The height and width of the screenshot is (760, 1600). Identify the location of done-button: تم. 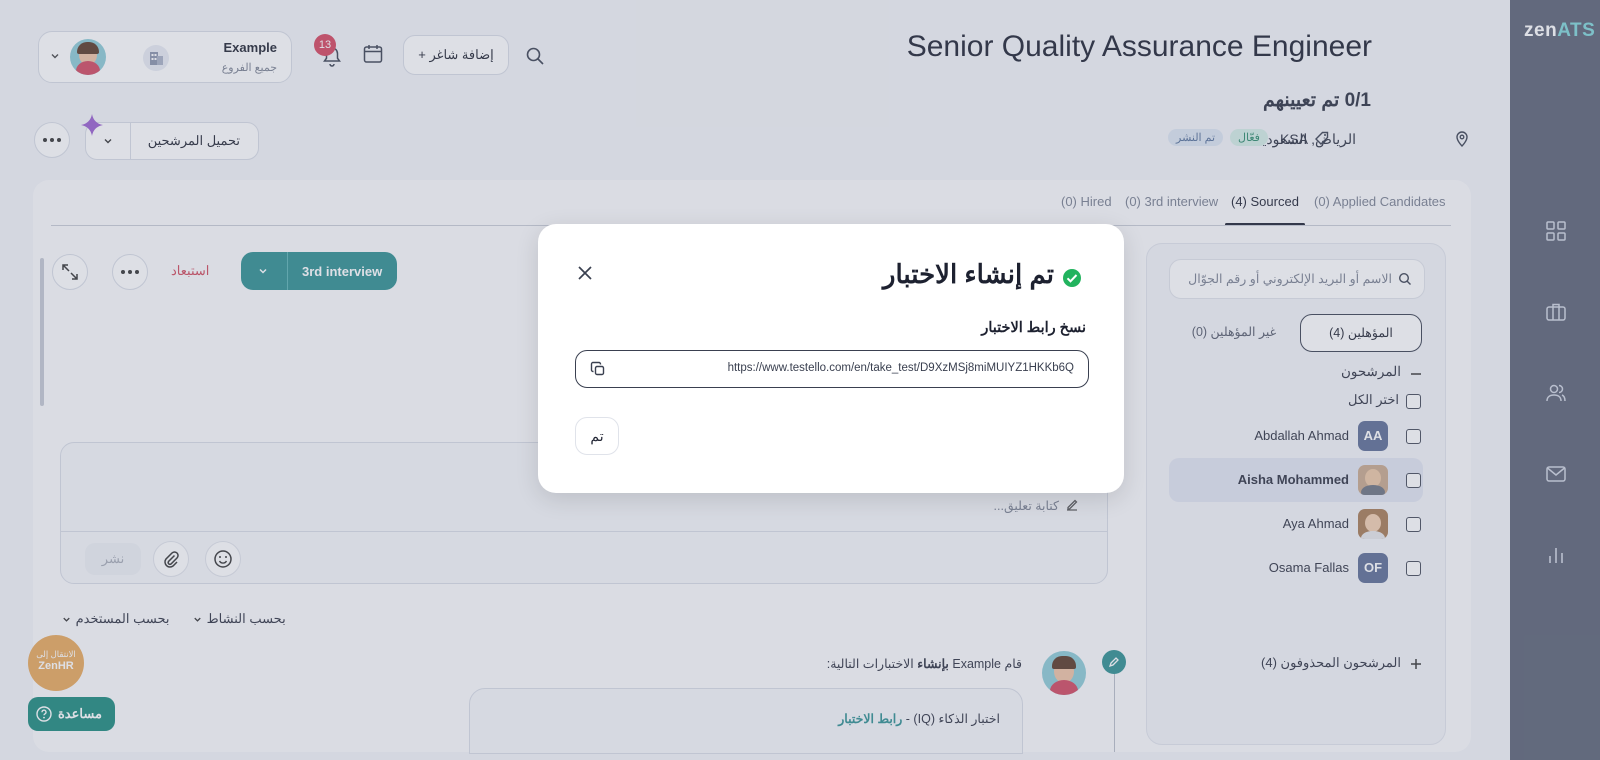
(597, 436).